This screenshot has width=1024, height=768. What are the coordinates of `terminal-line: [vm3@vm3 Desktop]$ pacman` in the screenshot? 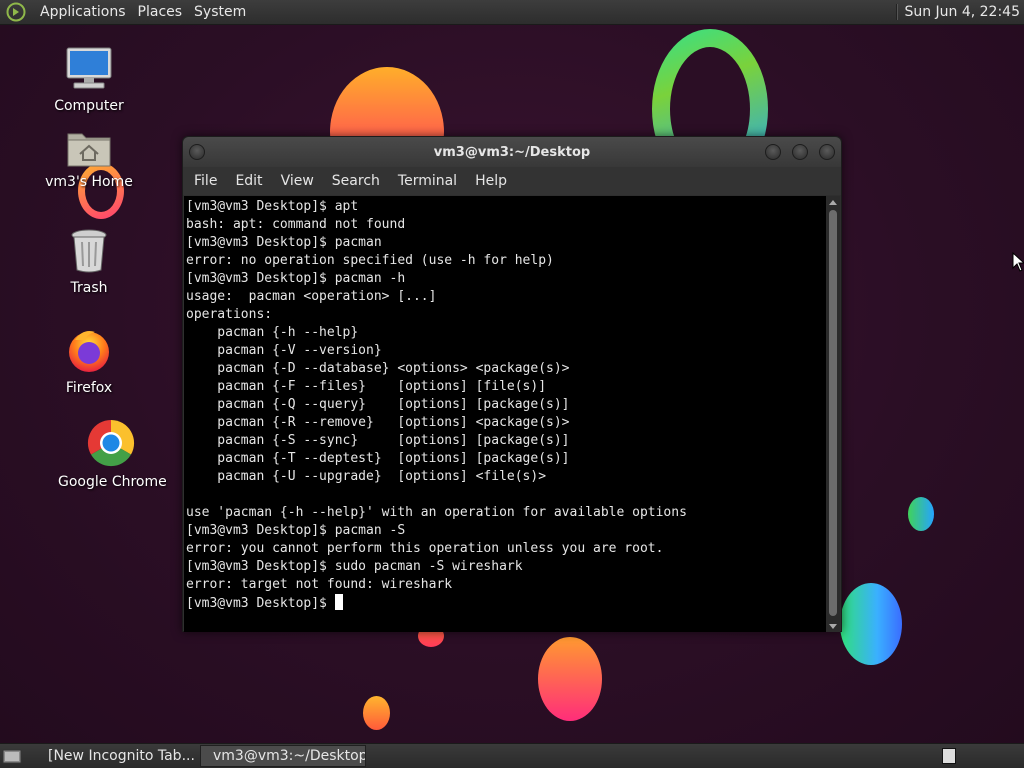 It's located at (284, 242).